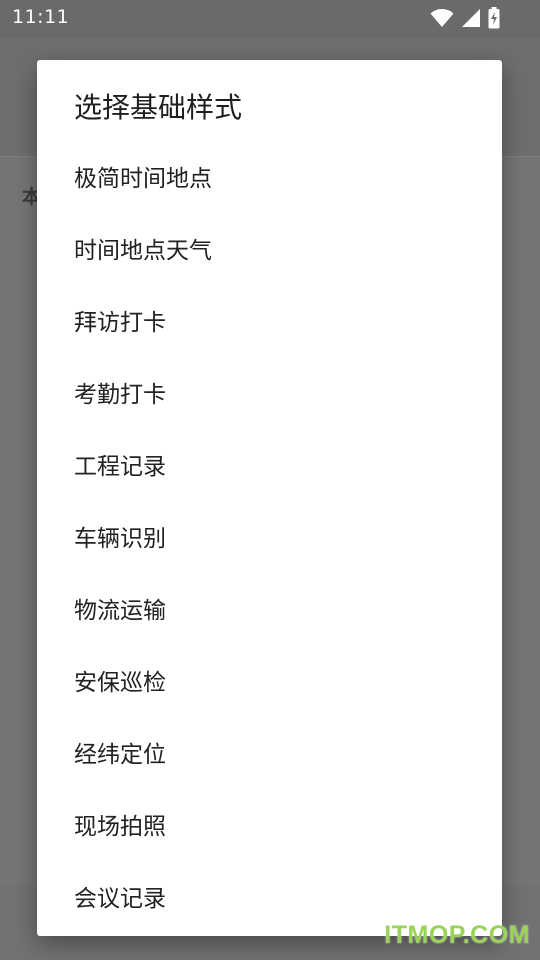  What do you see at coordinates (269, 608) in the screenshot?
I see `option-logistics-transport: 物流运输` at bounding box center [269, 608].